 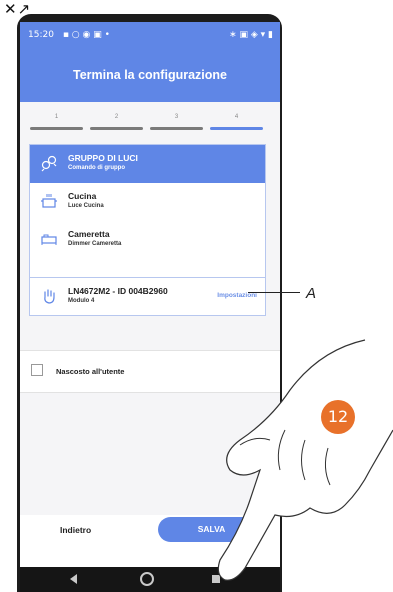 What do you see at coordinates (274, 292) in the screenshot?
I see `callout-line` at bounding box center [274, 292].